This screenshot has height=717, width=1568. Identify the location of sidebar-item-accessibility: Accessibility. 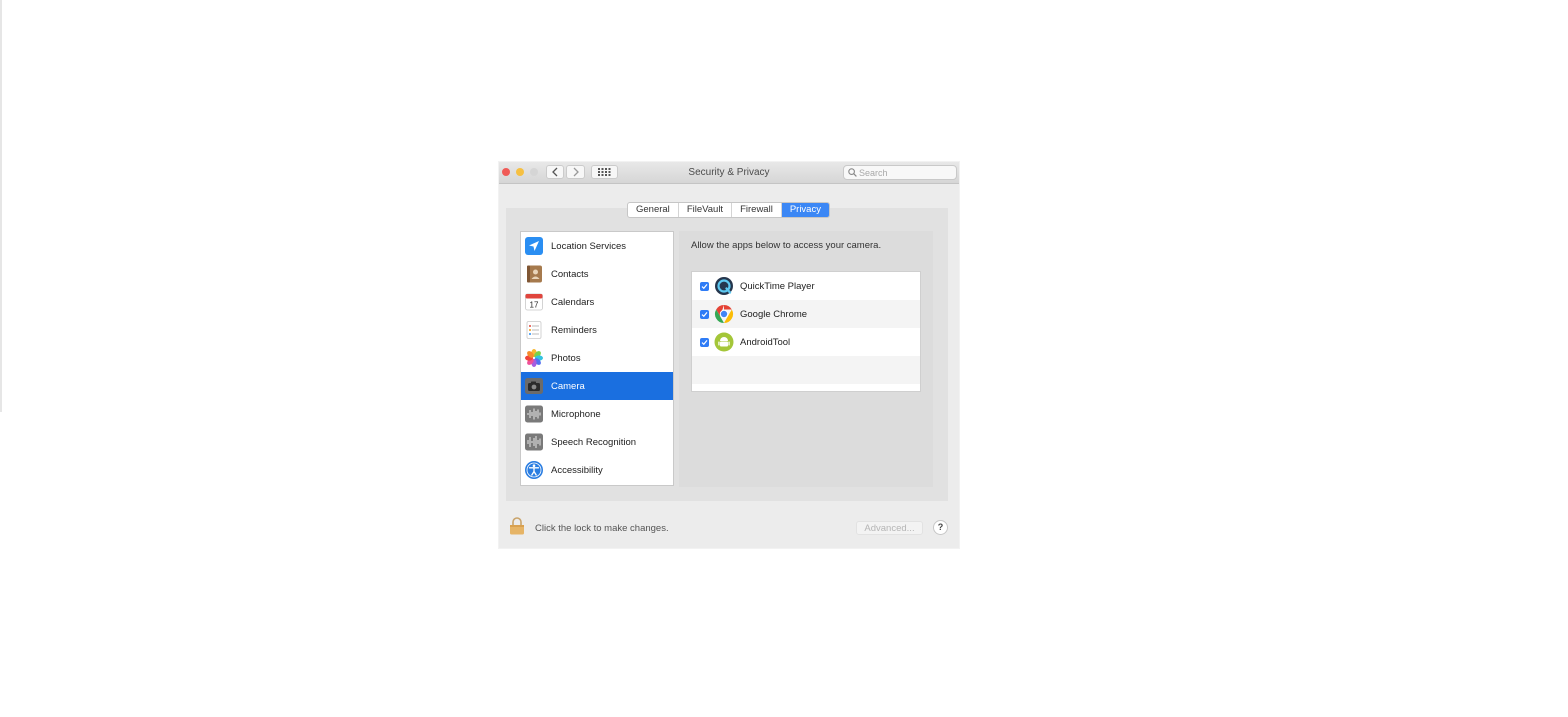
(597, 470).